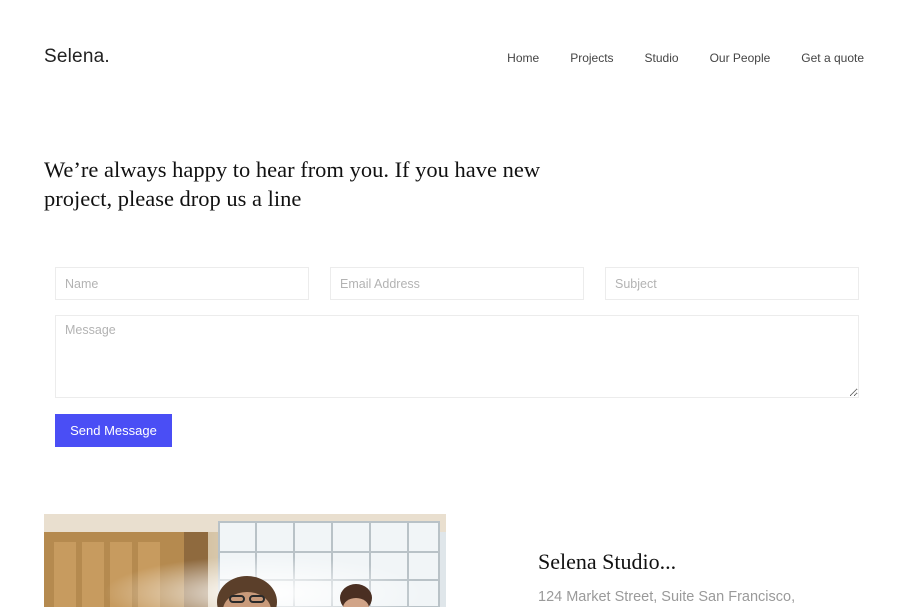 This screenshot has width=910, height=607. I want to click on email-input, so click(457, 283).